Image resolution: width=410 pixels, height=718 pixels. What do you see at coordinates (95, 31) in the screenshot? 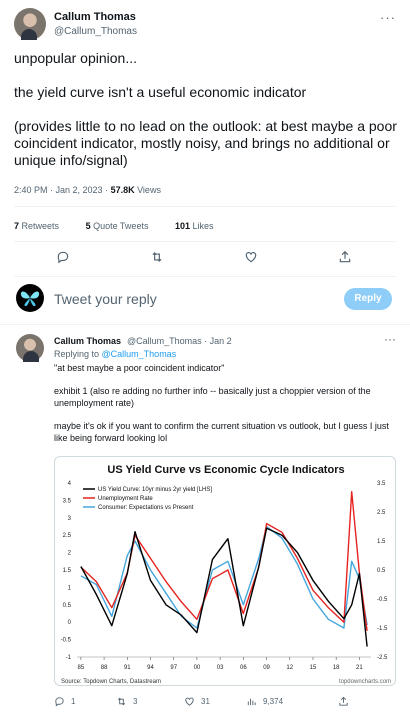
I see `author-handle: @Callum_Thomas` at bounding box center [95, 31].